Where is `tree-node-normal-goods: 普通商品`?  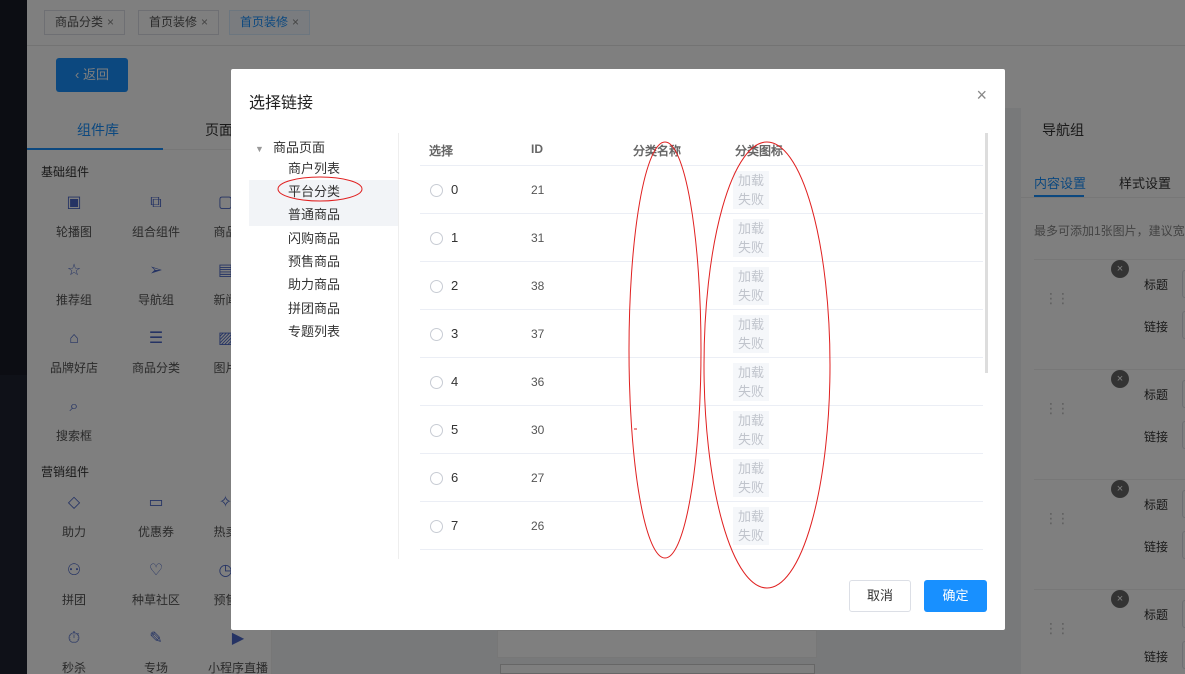 tree-node-normal-goods: 普通商品 is located at coordinates (323, 214).